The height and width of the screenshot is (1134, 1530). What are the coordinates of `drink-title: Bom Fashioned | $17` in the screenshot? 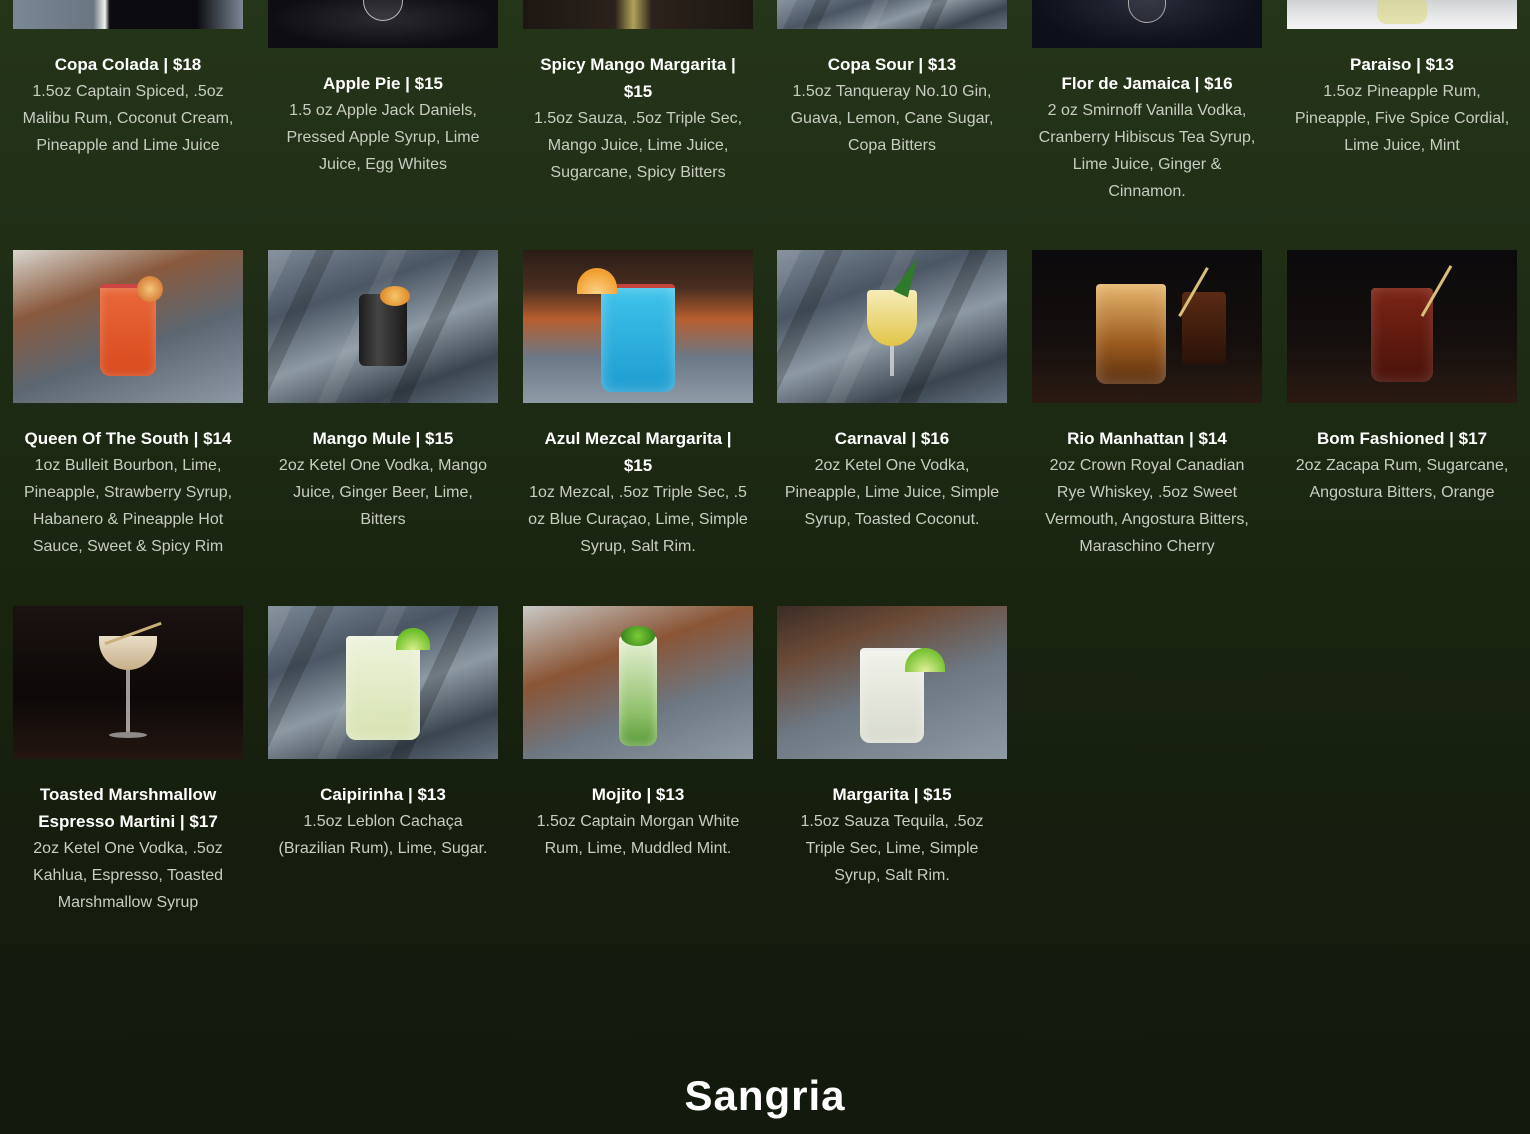 It's located at (1402, 438).